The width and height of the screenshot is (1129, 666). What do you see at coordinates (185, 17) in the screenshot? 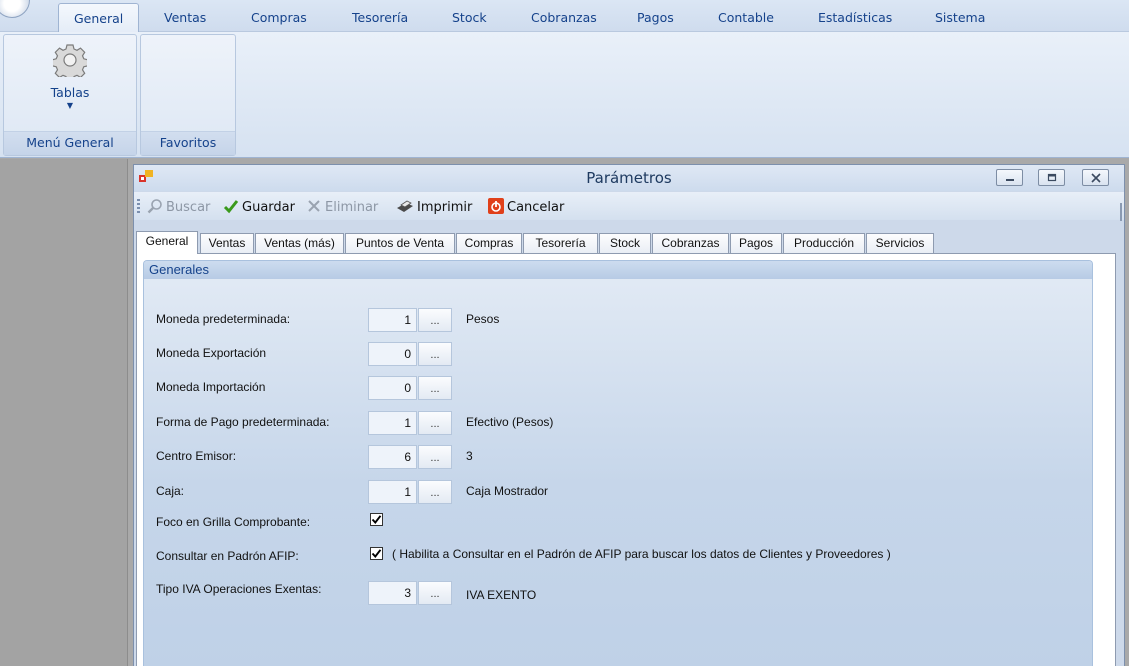
I see `ribbon-tab-ventas: Ventas` at bounding box center [185, 17].